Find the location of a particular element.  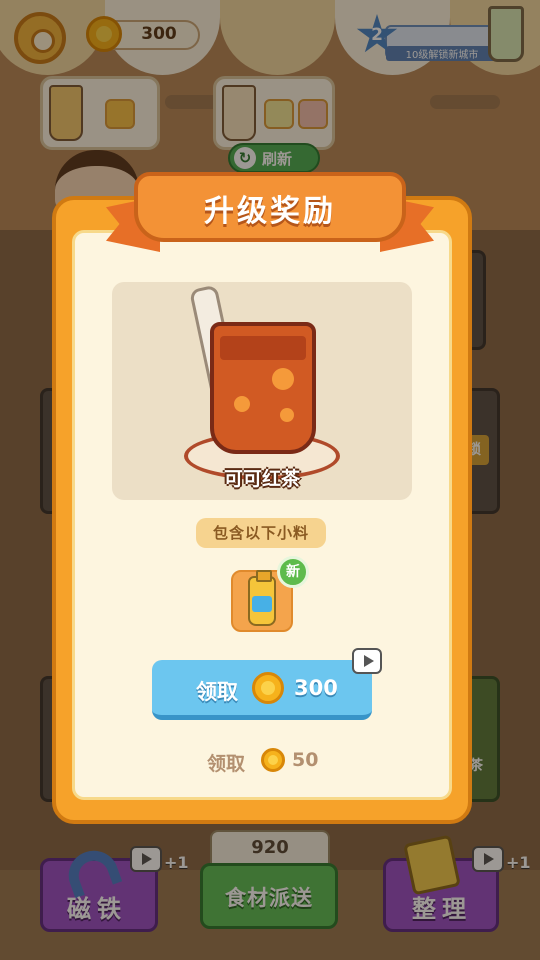

claim-amount: 300 is located at coordinates (316, 688).